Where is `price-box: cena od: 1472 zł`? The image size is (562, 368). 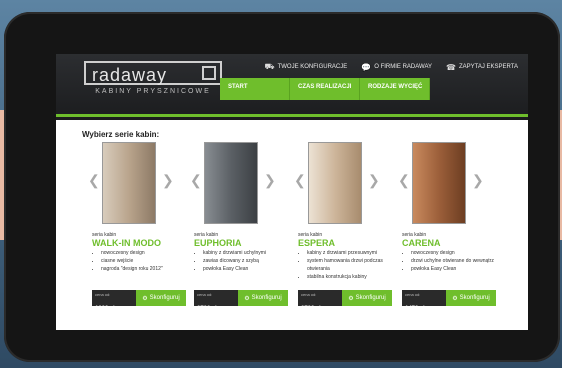
price-box: cena od: 1472 zł is located at coordinates (424, 301).